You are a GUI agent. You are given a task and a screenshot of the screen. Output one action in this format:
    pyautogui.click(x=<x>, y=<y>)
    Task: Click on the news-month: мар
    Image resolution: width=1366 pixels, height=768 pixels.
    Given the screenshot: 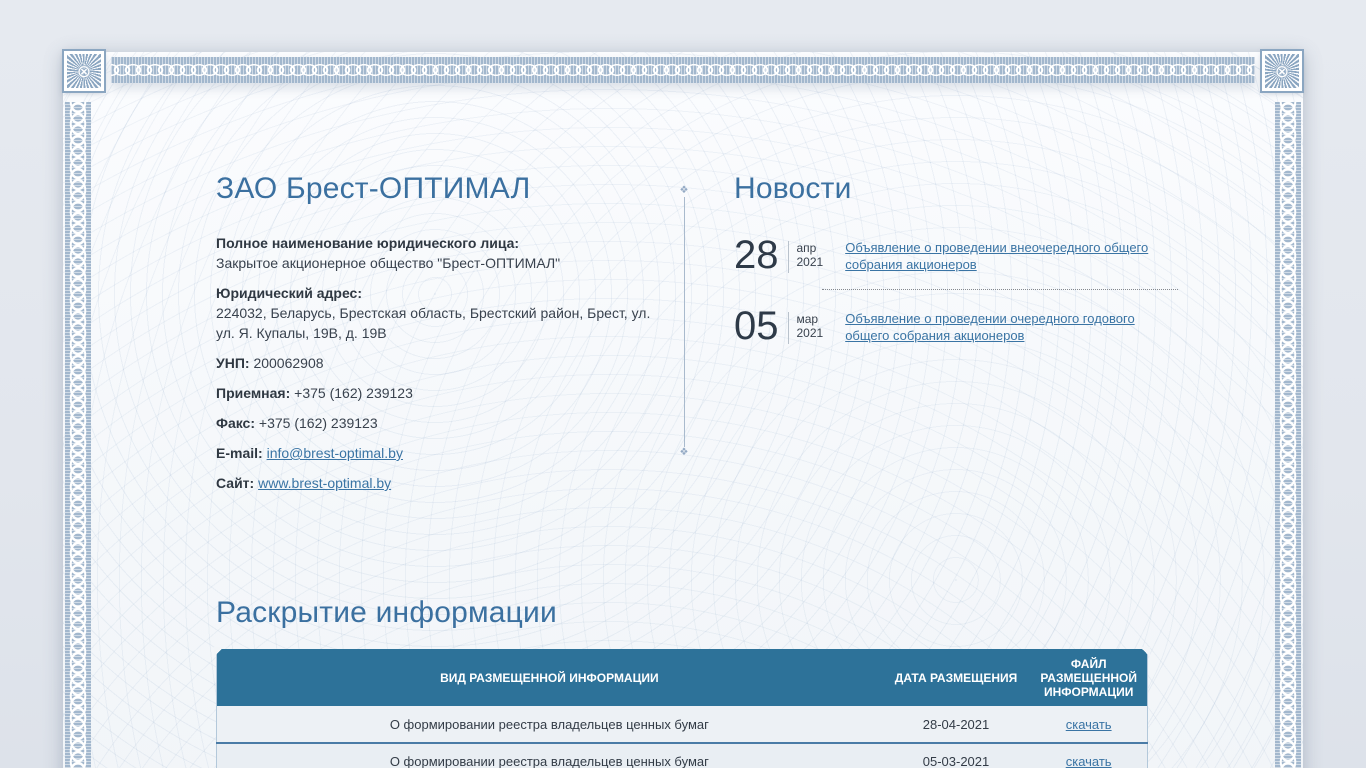 What is the action you would take?
    pyautogui.click(x=807, y=319)
    